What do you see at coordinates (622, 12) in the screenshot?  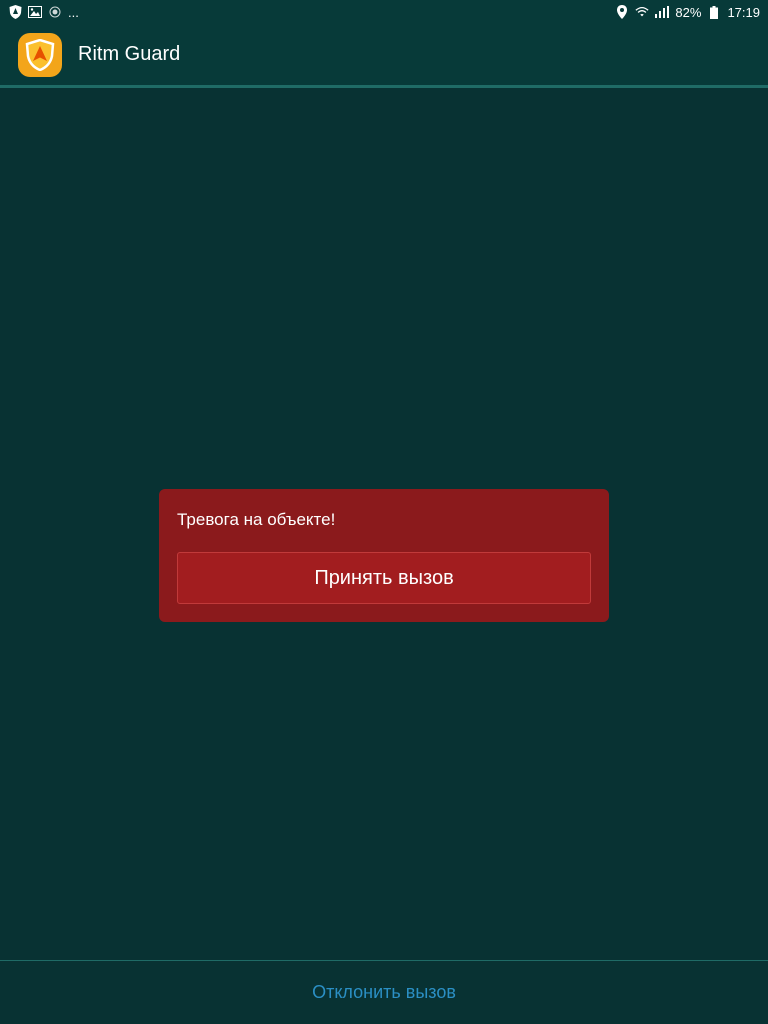 I see `location-icon` at bounding box center [622, 12].